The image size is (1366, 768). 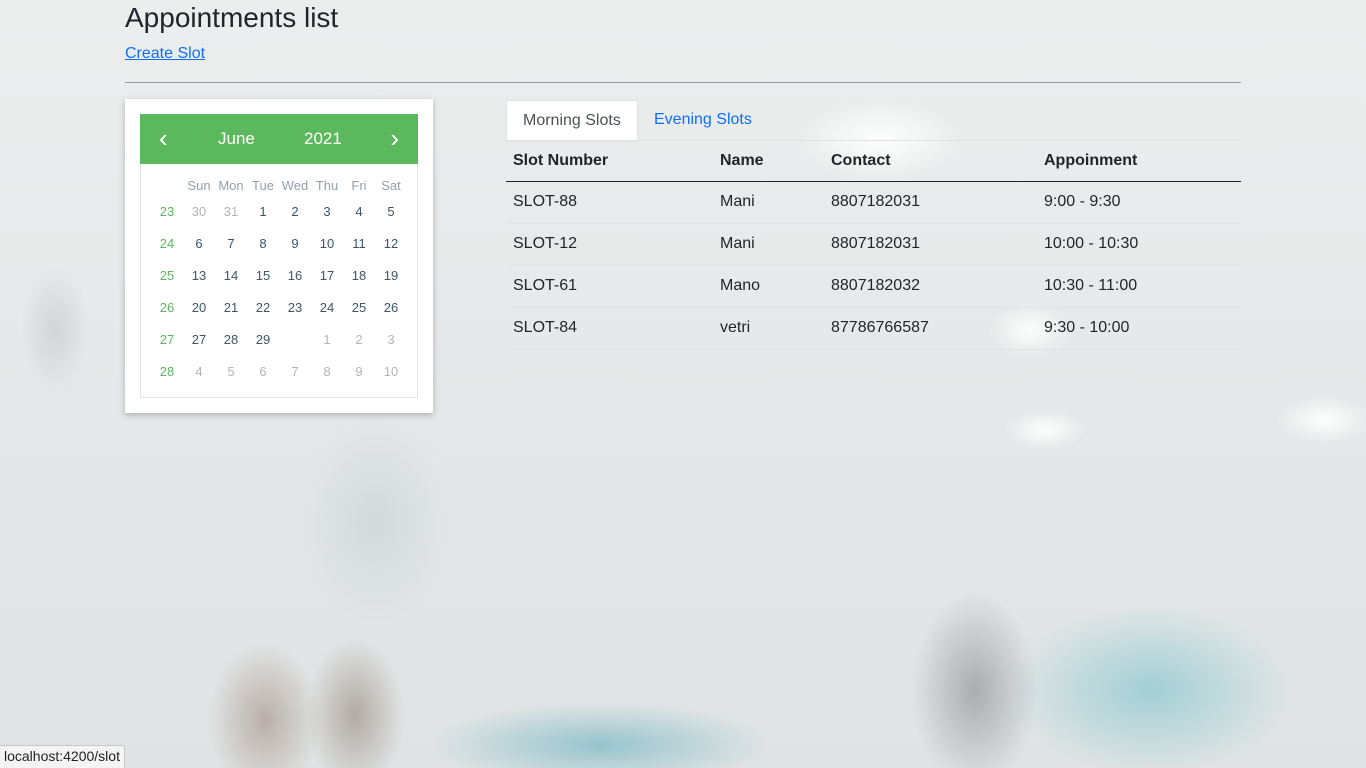 I want to click on calendar-day-label: 23, so click(x=295, y=307).